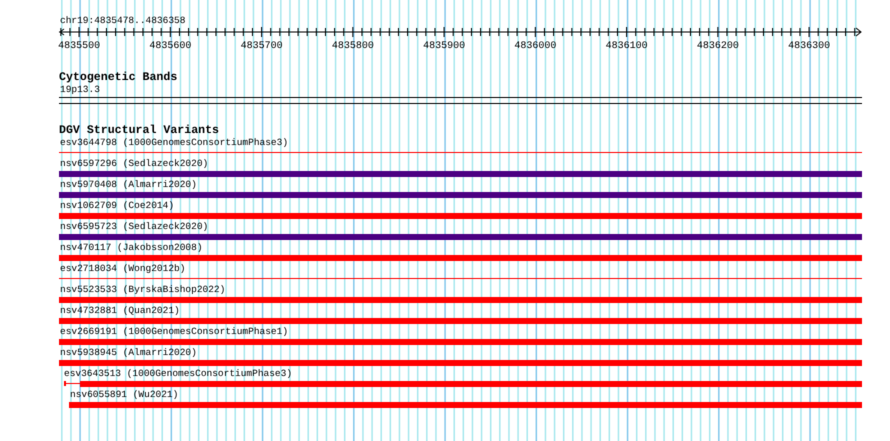  Describe the element at coordinates (135, 164) in the screenshot. I see `variant-label: nsv6597296 (Sedlazeck2020)` at that location.